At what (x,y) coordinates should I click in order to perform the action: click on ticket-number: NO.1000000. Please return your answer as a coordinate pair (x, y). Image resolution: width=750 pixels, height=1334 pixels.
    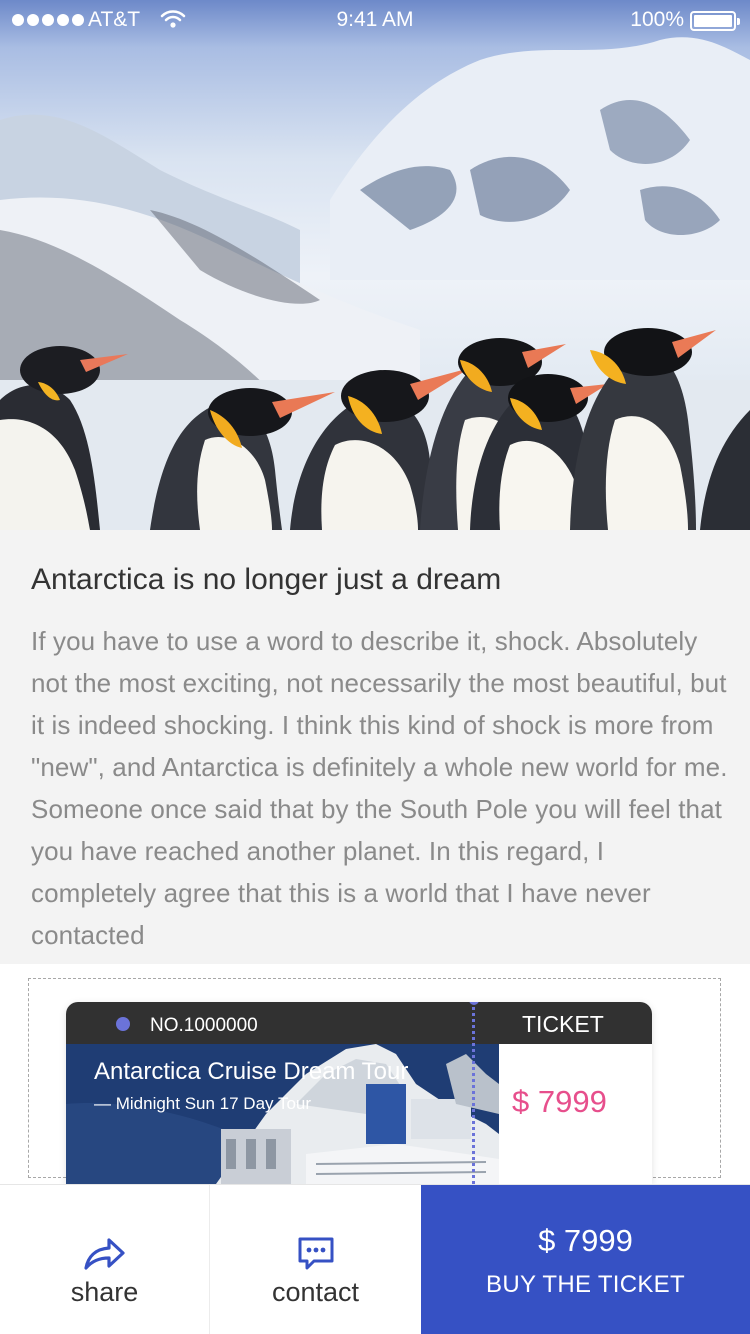
    Looking at the image, I should click on (204, 1025).